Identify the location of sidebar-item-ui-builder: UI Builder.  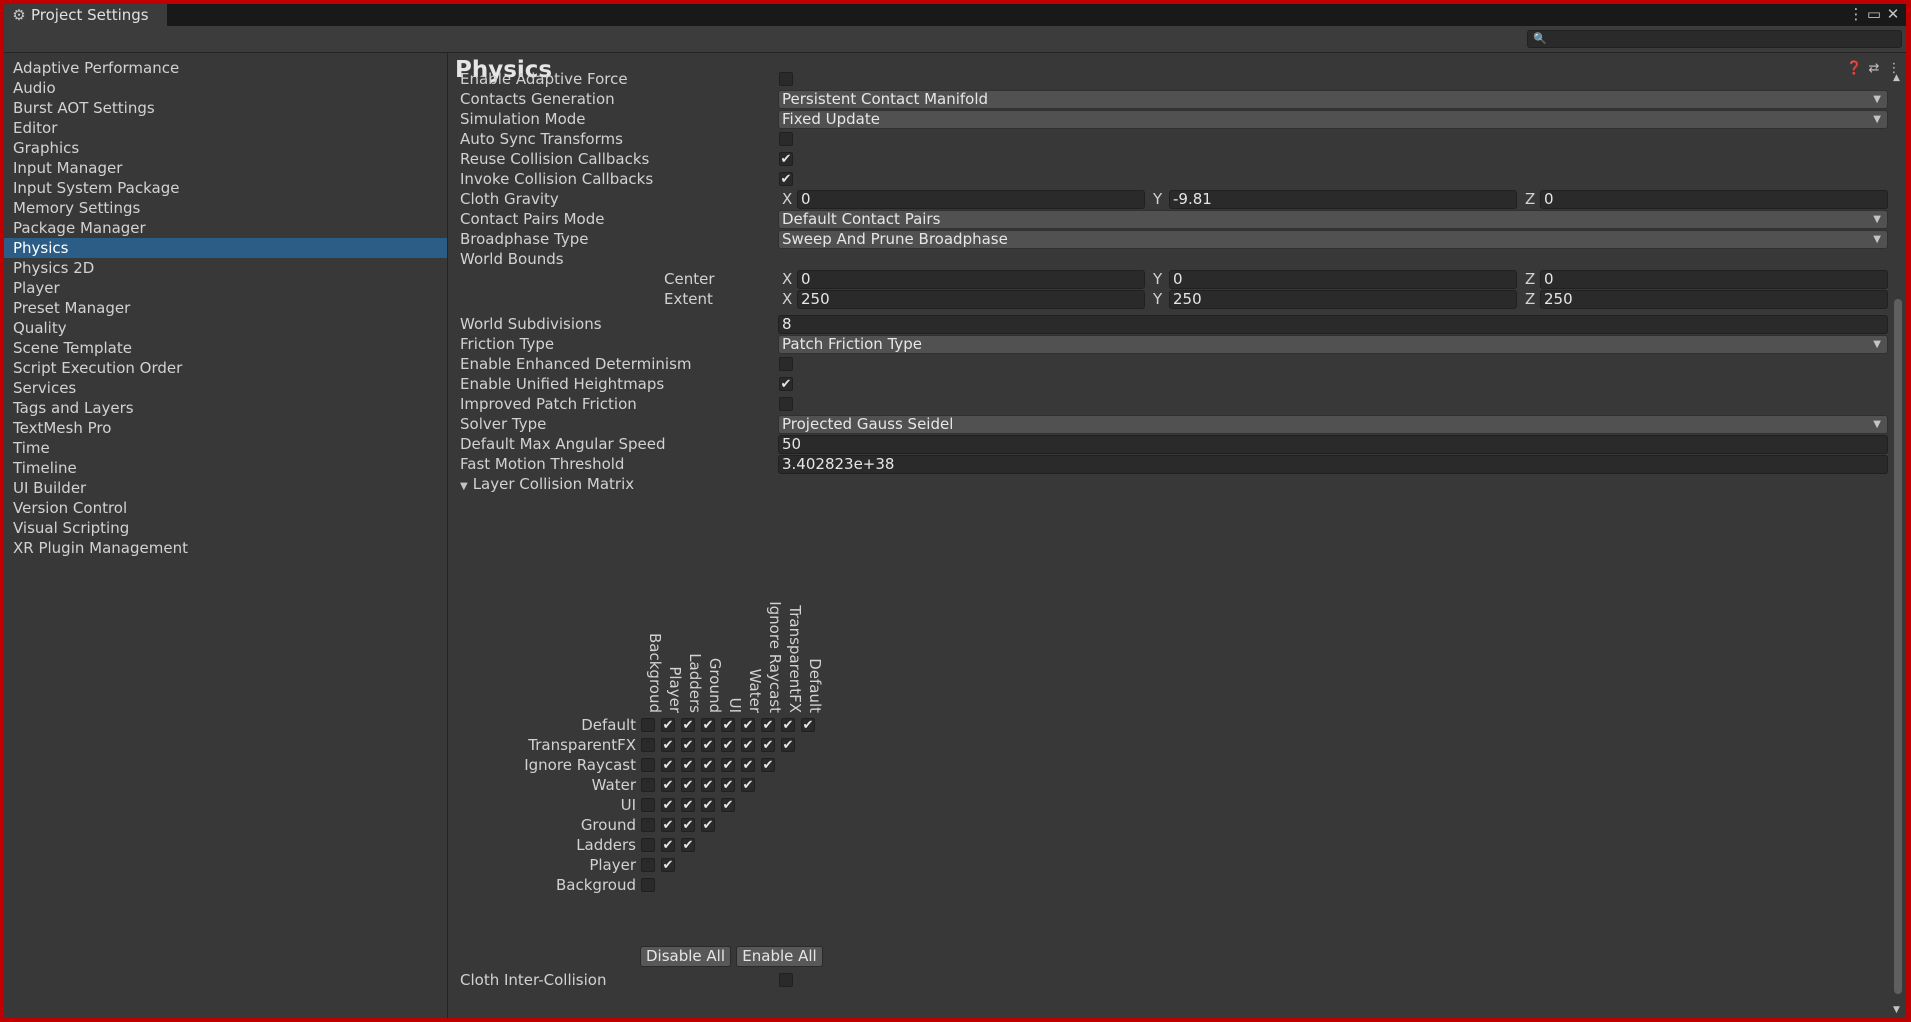
(225, 488).